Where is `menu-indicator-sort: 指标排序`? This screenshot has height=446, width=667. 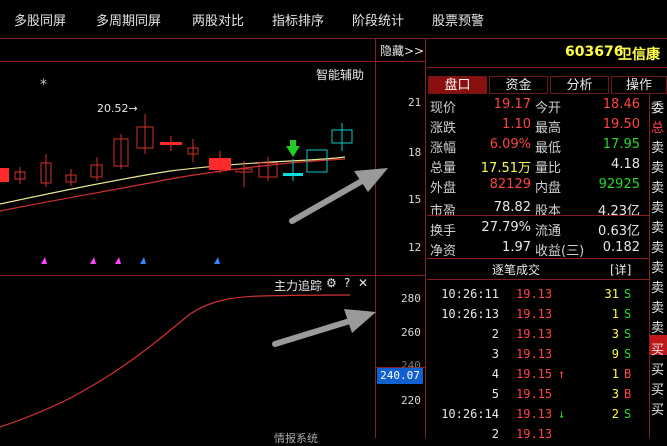
menu-indicator-sort: 指标排序 is located at coordinates (298, 19).